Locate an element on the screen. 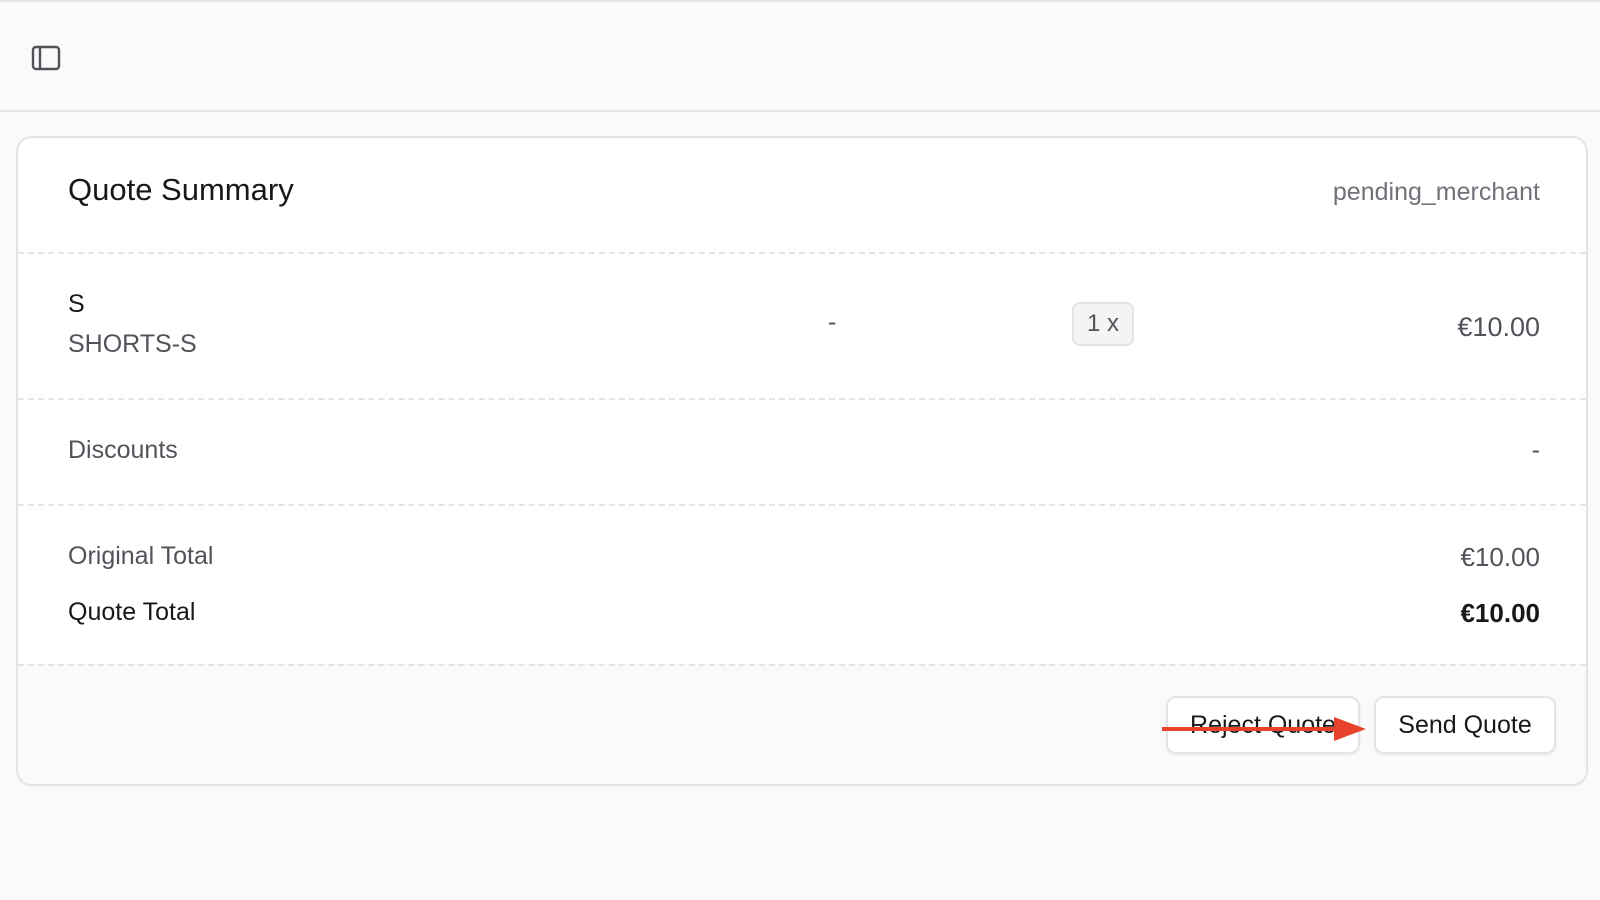 The width and height of the screenshot is (1600, 900). item-unit-price: - is located at coordinates (832, 322).